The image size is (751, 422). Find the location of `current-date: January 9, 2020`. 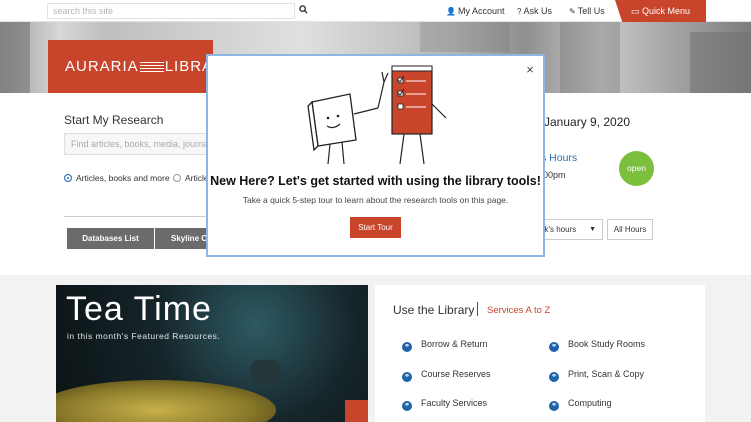

current-date: January 9, 2020 is located at coordinates (587, 122).